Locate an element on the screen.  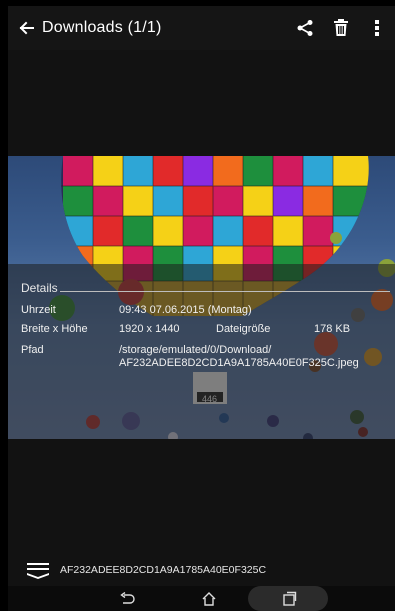
action-bar is located at coordinates (341, 28).